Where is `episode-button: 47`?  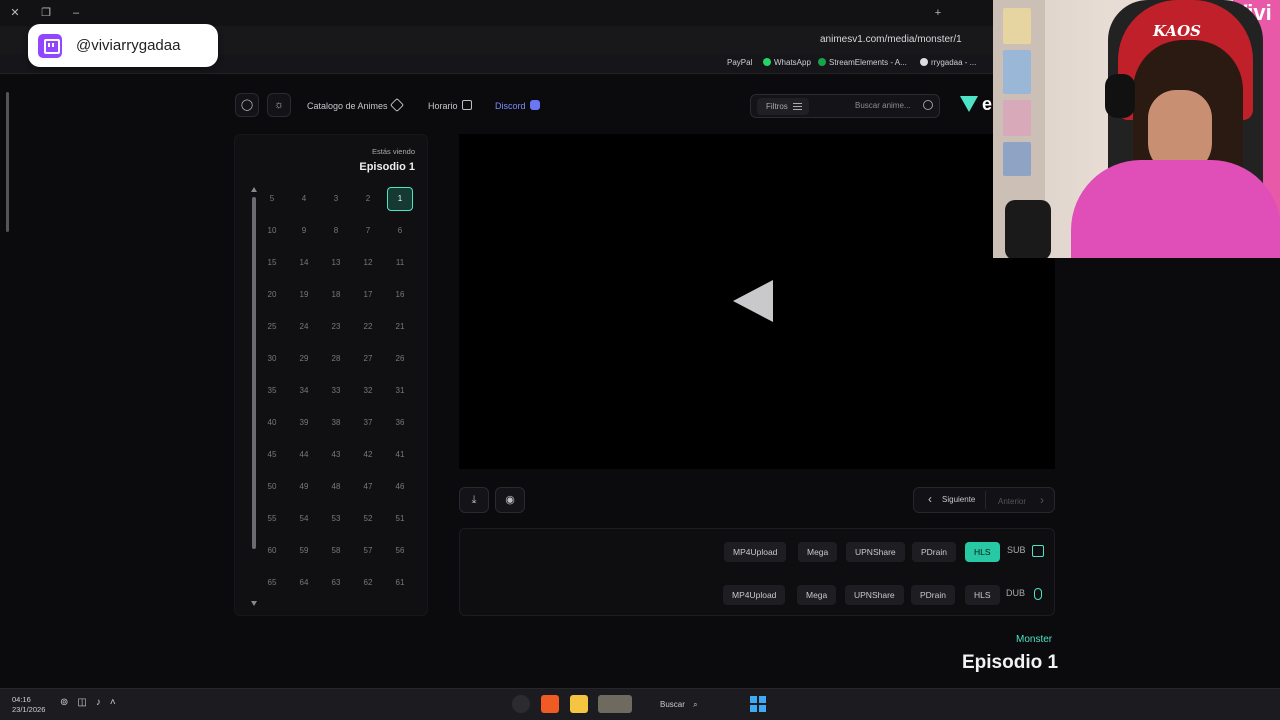
episode-button: 47 is located at coordinates (368, 487).